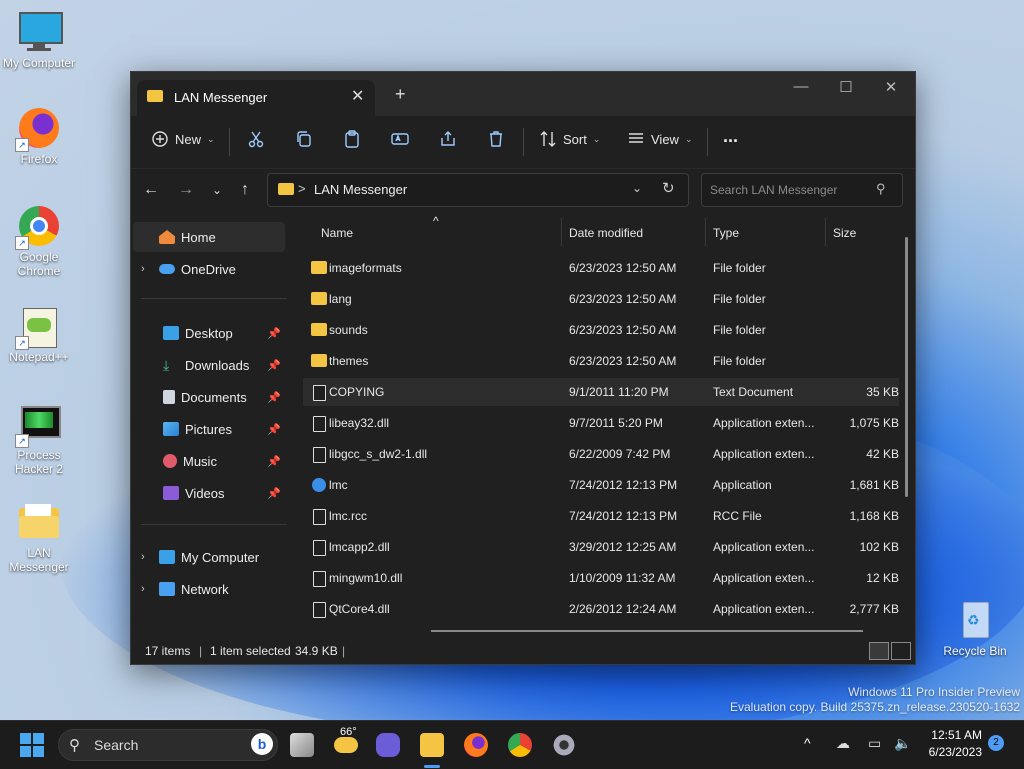 This screenshot has width=1024, height=769. I want to click on new-button: New ⌄, so click(183, 139).